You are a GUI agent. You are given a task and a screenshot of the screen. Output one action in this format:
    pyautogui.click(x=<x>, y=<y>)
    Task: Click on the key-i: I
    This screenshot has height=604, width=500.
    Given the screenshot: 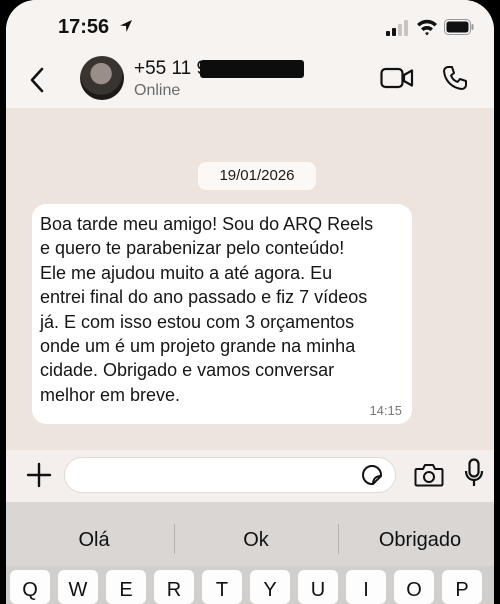 What is the action you would take?
    pyautogui.click(x=366, y=587)
    